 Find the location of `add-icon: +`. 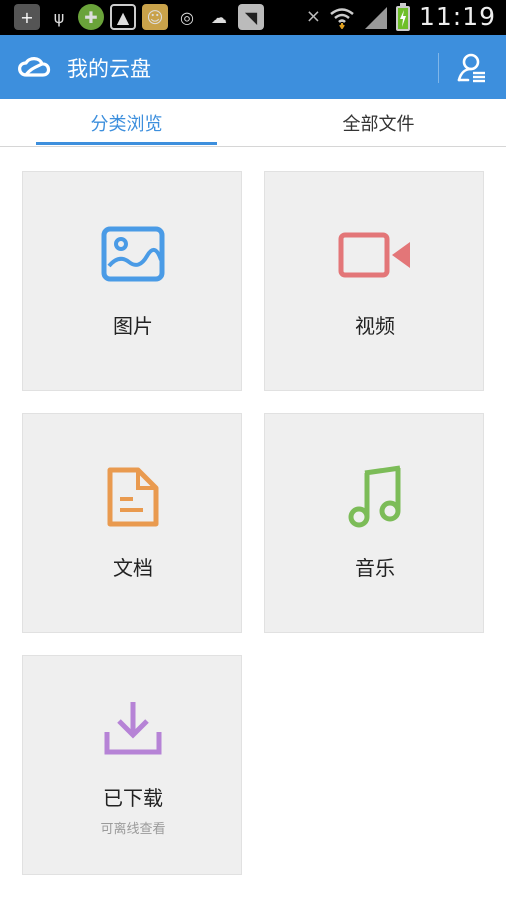

add-icon: + is located at coordinates (27, 17).